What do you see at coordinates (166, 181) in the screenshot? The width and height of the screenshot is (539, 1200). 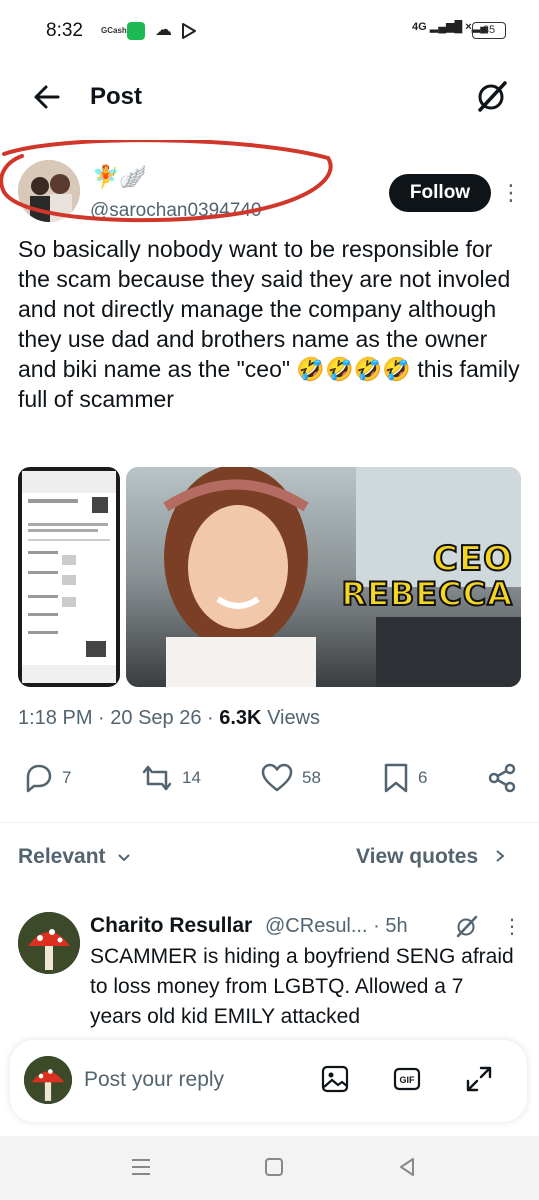 I see `red-circle-annotation` at bounding box center [166, 181].